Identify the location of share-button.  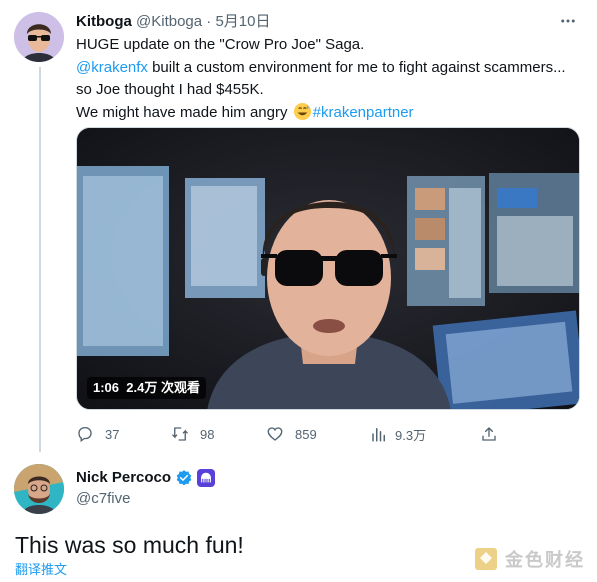
(489, 434).